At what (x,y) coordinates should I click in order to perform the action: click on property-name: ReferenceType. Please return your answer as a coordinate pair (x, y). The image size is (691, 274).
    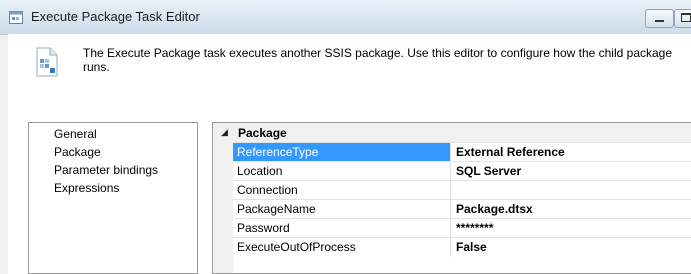
    Looking at the image, I should click on (342, 152).